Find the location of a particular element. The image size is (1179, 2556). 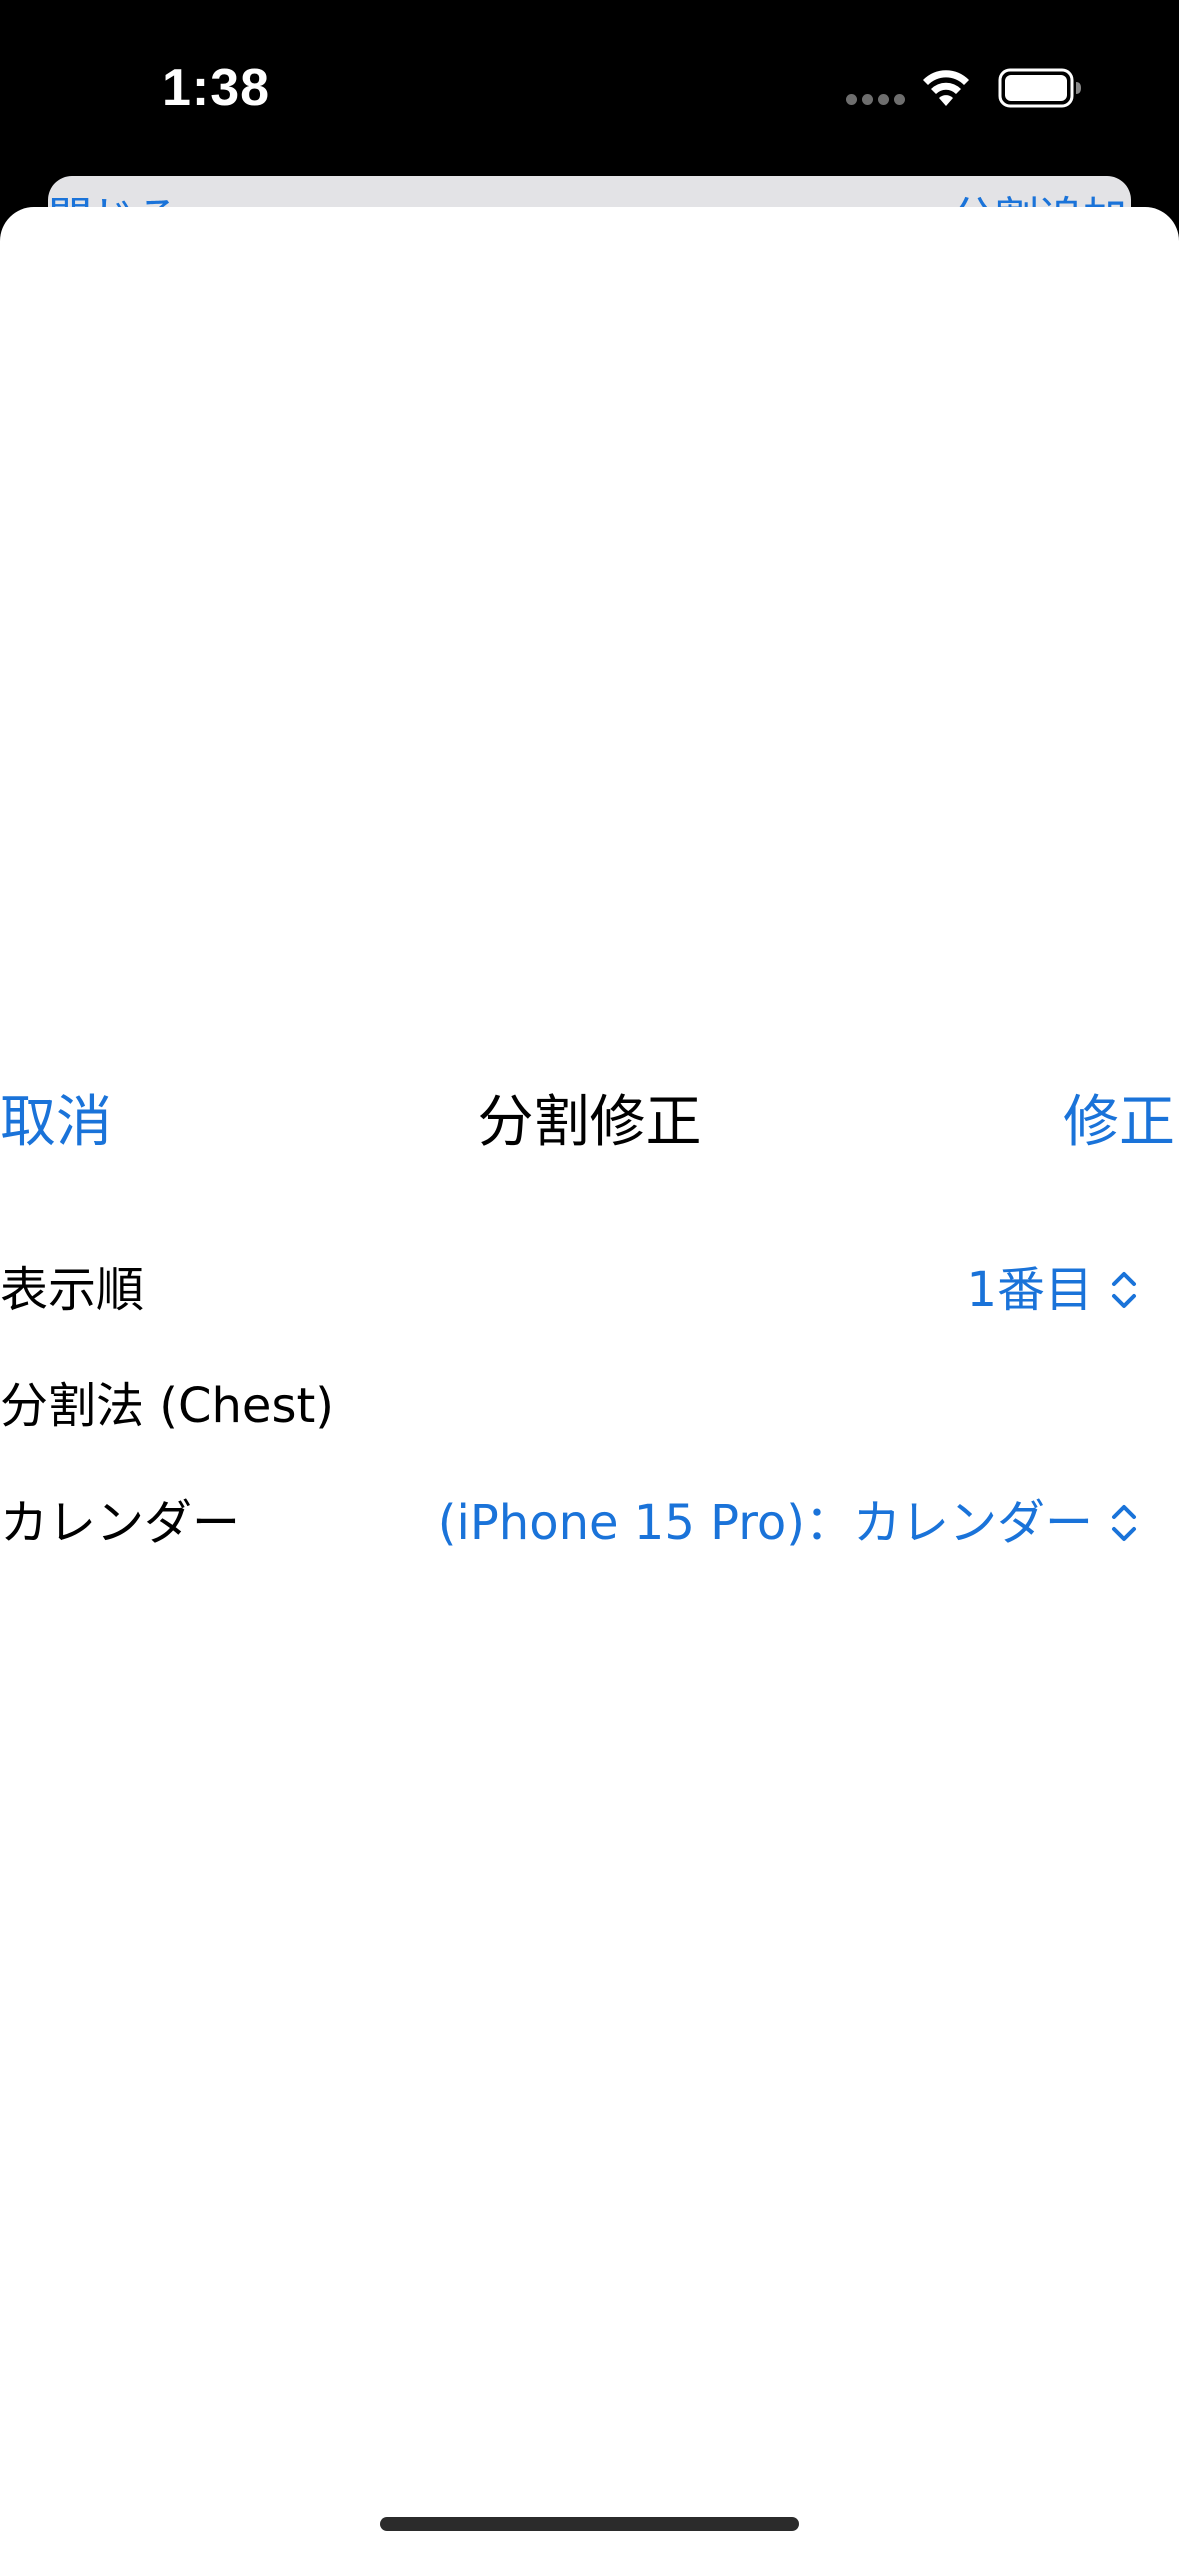

battery-icon is located at coordinates (1039, 88).